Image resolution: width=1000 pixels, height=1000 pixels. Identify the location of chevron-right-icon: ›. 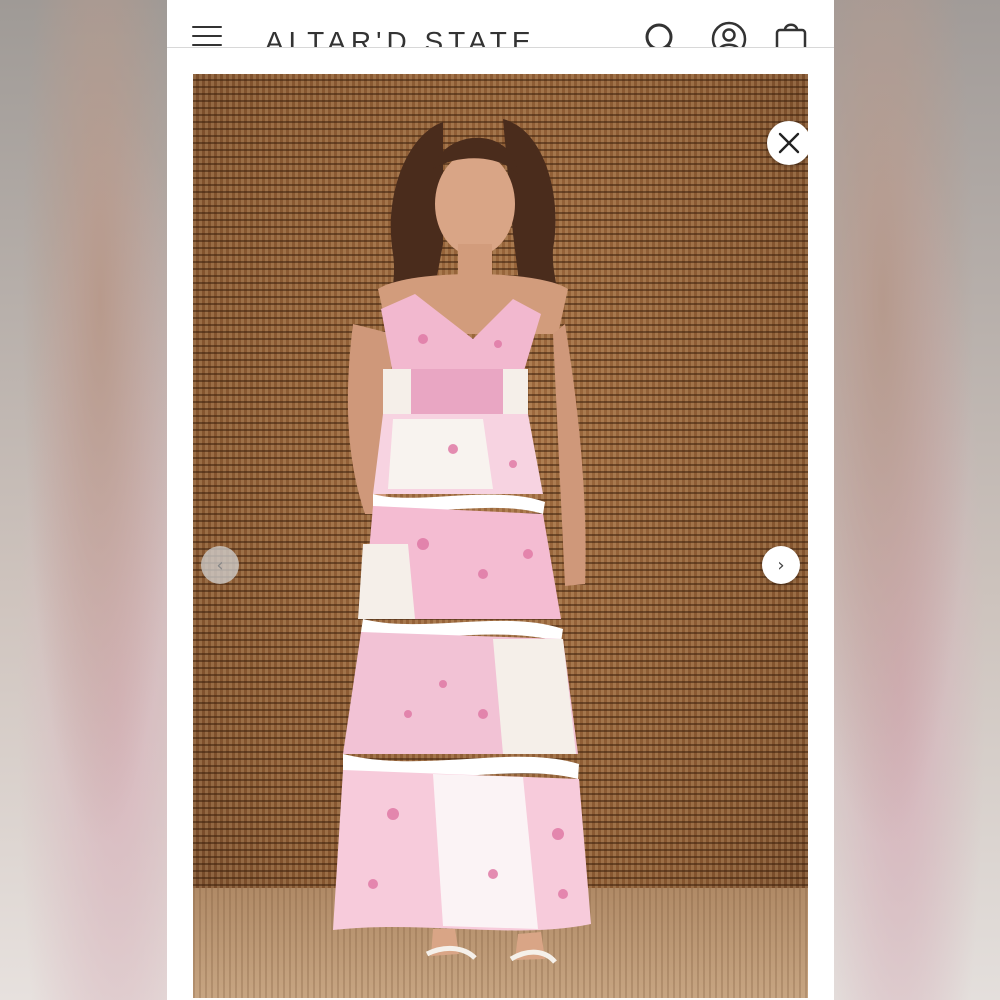
(781, 565).